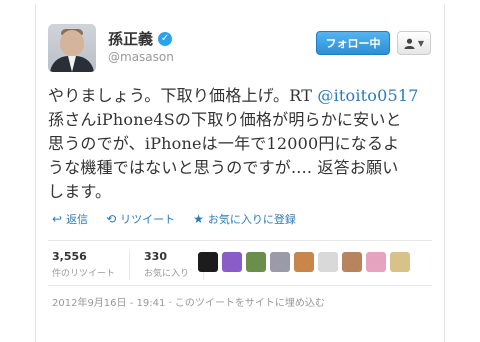 This screenshot has height=342, width=480. Describe the element at coordinates (166, 265) in the screenshot. I see `favorites-stat: 330 お気に入り` at that location.